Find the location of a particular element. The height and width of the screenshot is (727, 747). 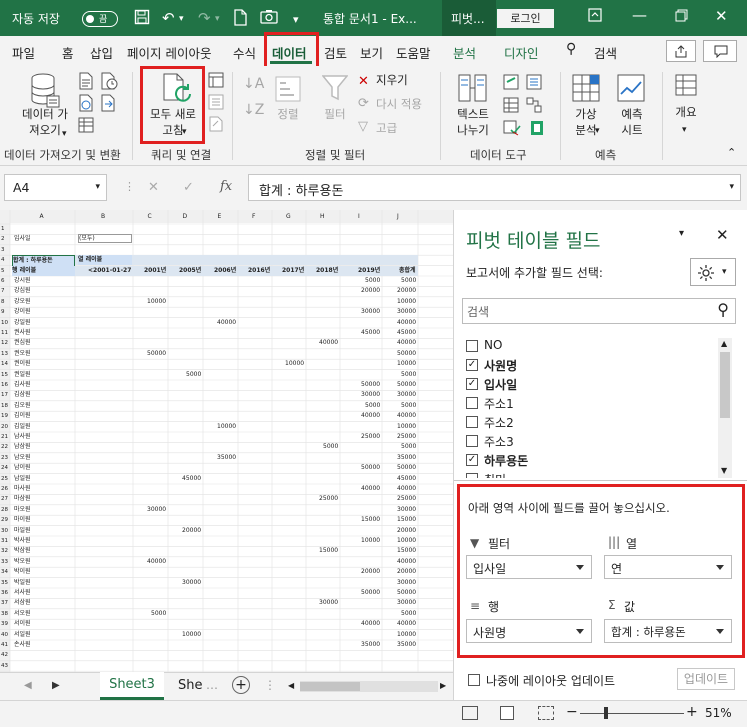

pivot-row-name: 남삼원 is located at coordinates (22, 447).